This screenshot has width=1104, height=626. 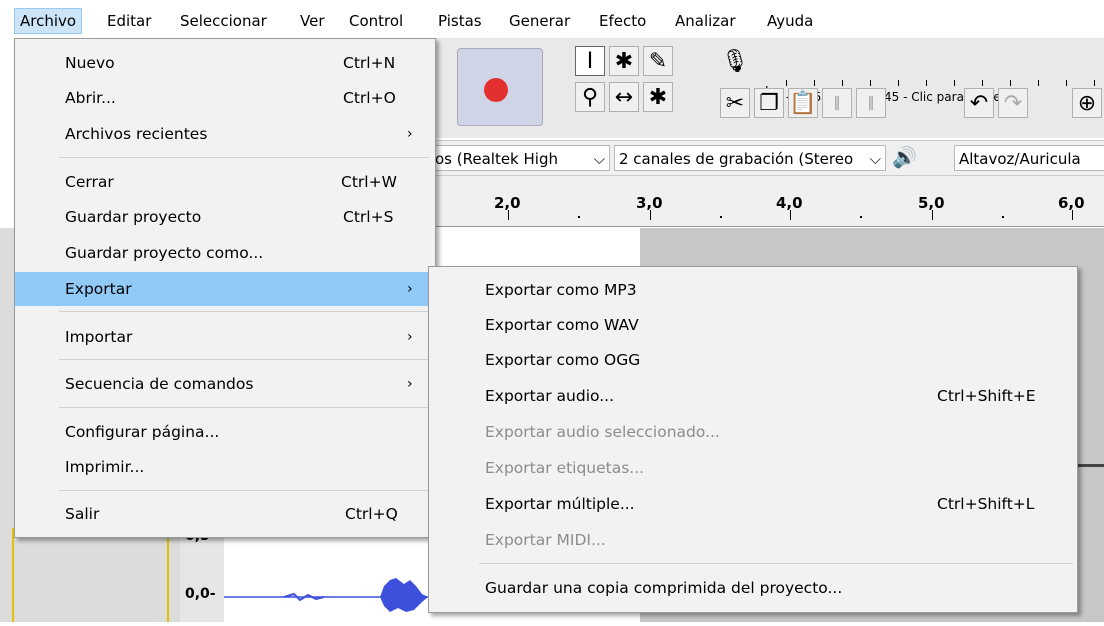 What do you see at coordinates (376, 21) in the screenshot?
I see `menu-control: Control` at bounding box center [376, 21].